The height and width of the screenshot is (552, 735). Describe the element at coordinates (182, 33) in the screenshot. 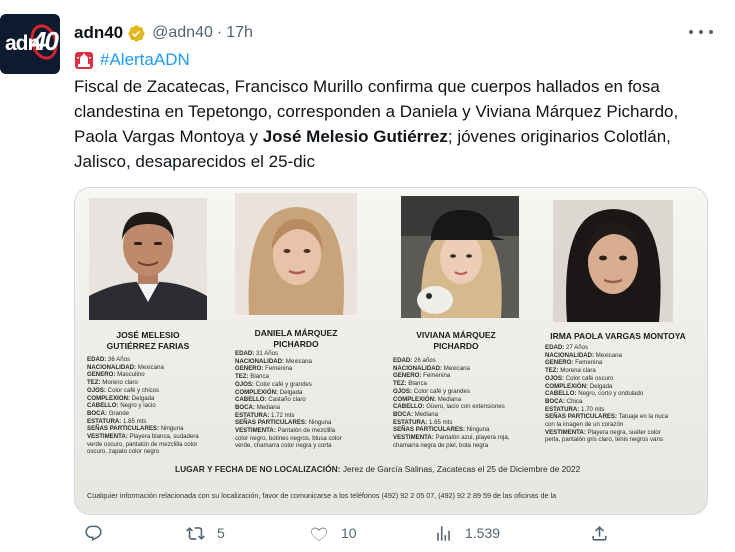

I see `account-handle: @adn40` at that location.